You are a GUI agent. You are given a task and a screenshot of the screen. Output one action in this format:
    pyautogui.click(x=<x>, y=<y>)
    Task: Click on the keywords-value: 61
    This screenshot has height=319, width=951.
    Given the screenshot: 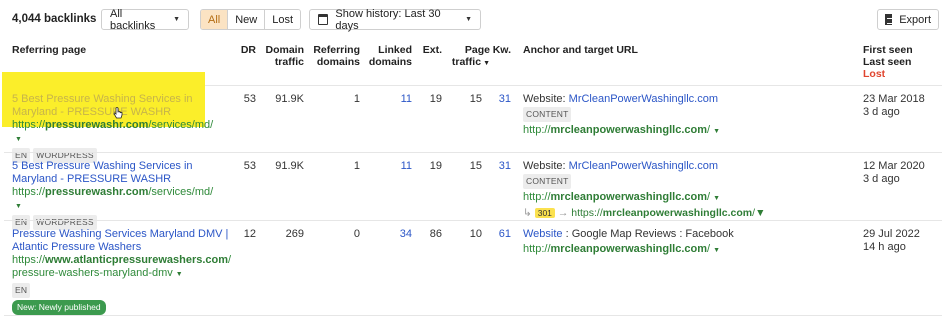 What is the action you would take?
    pyautogui.click(x=501, y=234)
    